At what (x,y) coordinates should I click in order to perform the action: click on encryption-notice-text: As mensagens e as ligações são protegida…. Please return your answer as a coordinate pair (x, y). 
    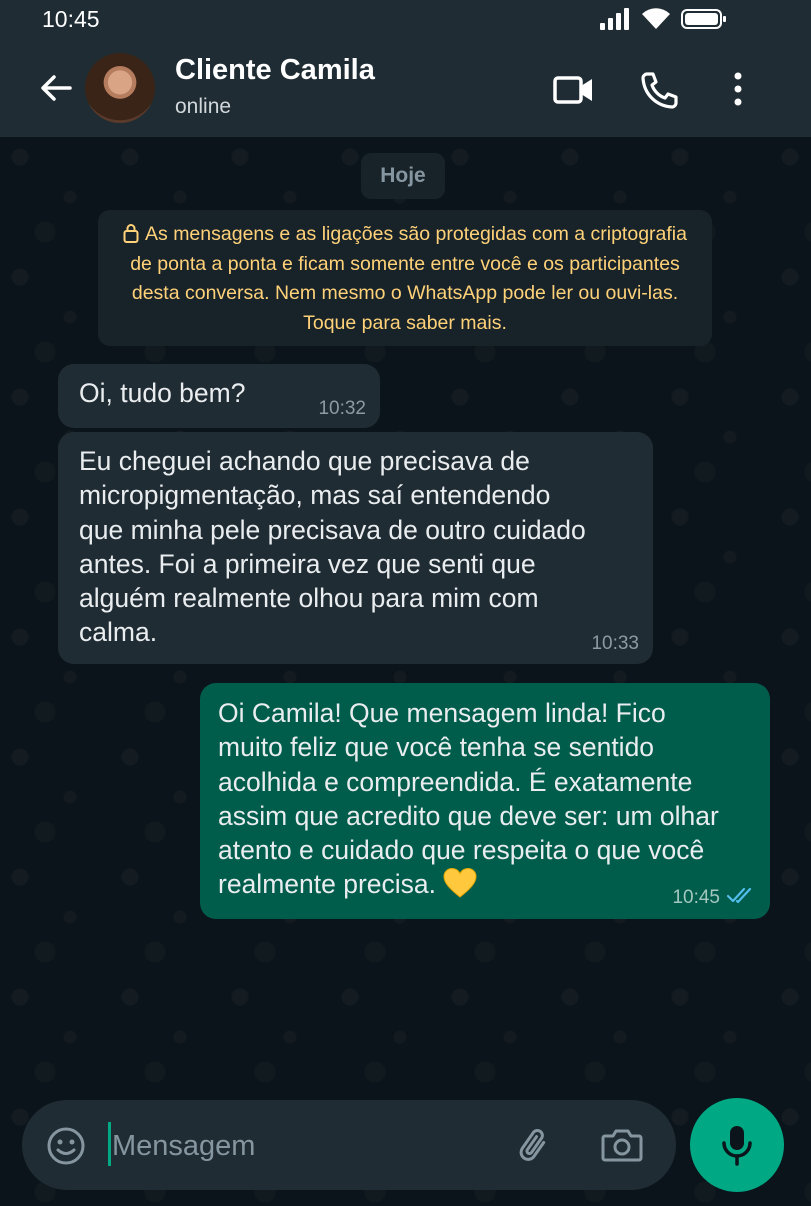
    Looking at the image, I should click on (408, 278).